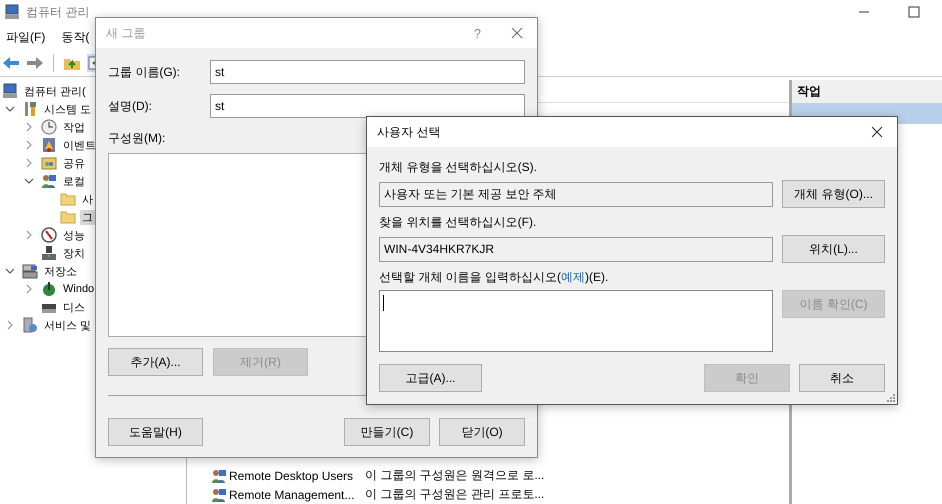  I want to click on tree-item: 디스, so click(74, 307).